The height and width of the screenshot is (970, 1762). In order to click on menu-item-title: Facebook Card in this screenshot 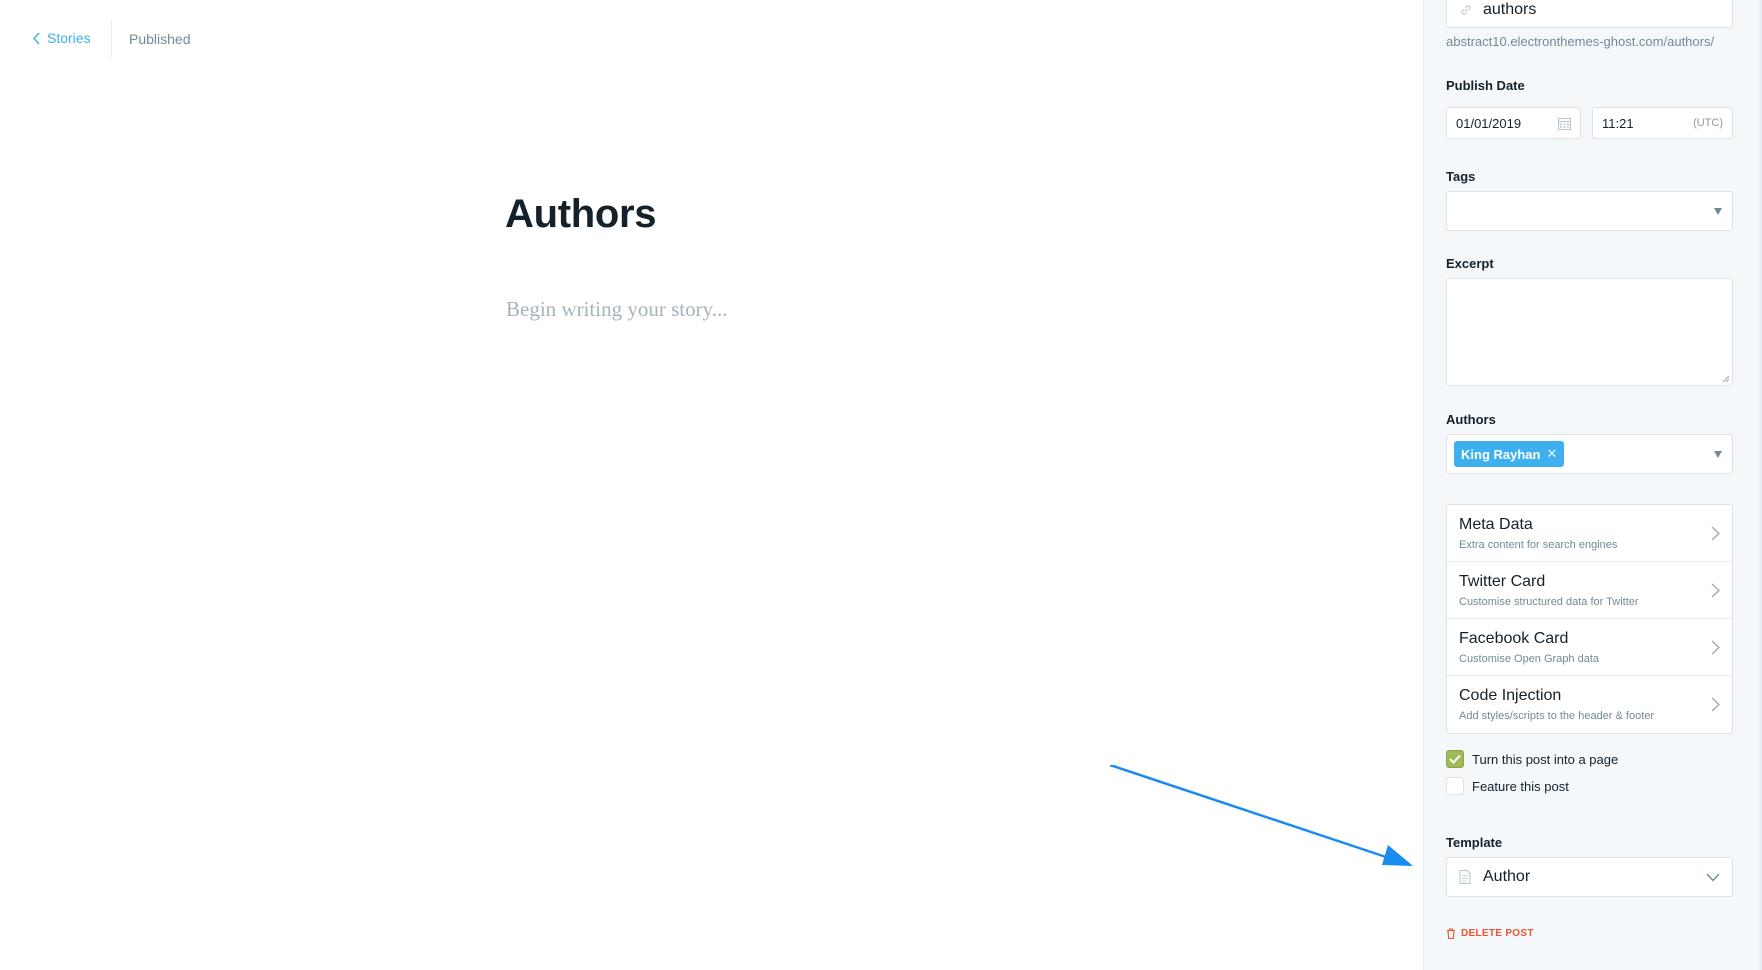, I will do `click(1514, 638)`.